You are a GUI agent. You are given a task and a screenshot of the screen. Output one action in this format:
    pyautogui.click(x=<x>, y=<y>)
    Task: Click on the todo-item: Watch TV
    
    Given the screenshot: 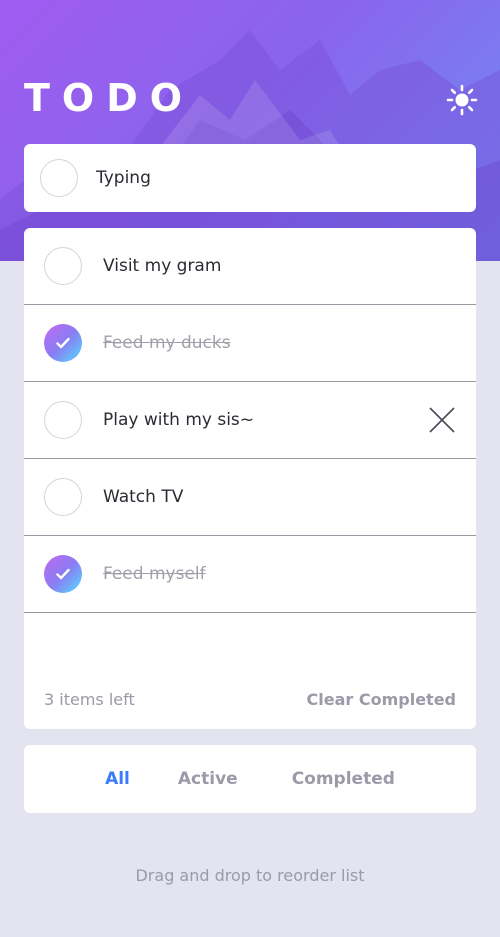 What is the action you would take?
    pyautogui.click(x=250, y=497)
    